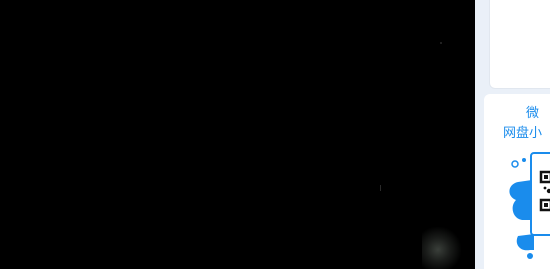  What do you see at coordinates (519, 44) in the screenshot?
I see `sidebar-top-card` at bounding box center [519, 44].